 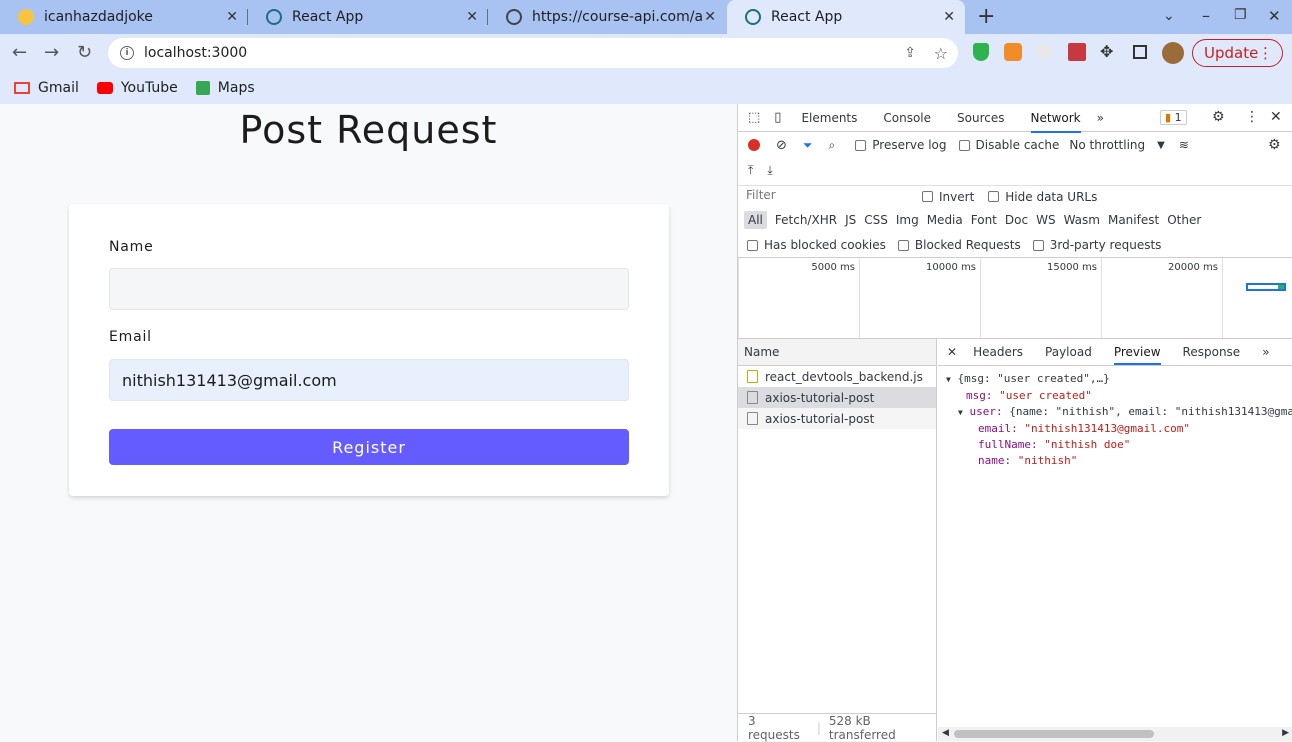 I want to click on tab-sources: Sources, so click(x=980, y=118).